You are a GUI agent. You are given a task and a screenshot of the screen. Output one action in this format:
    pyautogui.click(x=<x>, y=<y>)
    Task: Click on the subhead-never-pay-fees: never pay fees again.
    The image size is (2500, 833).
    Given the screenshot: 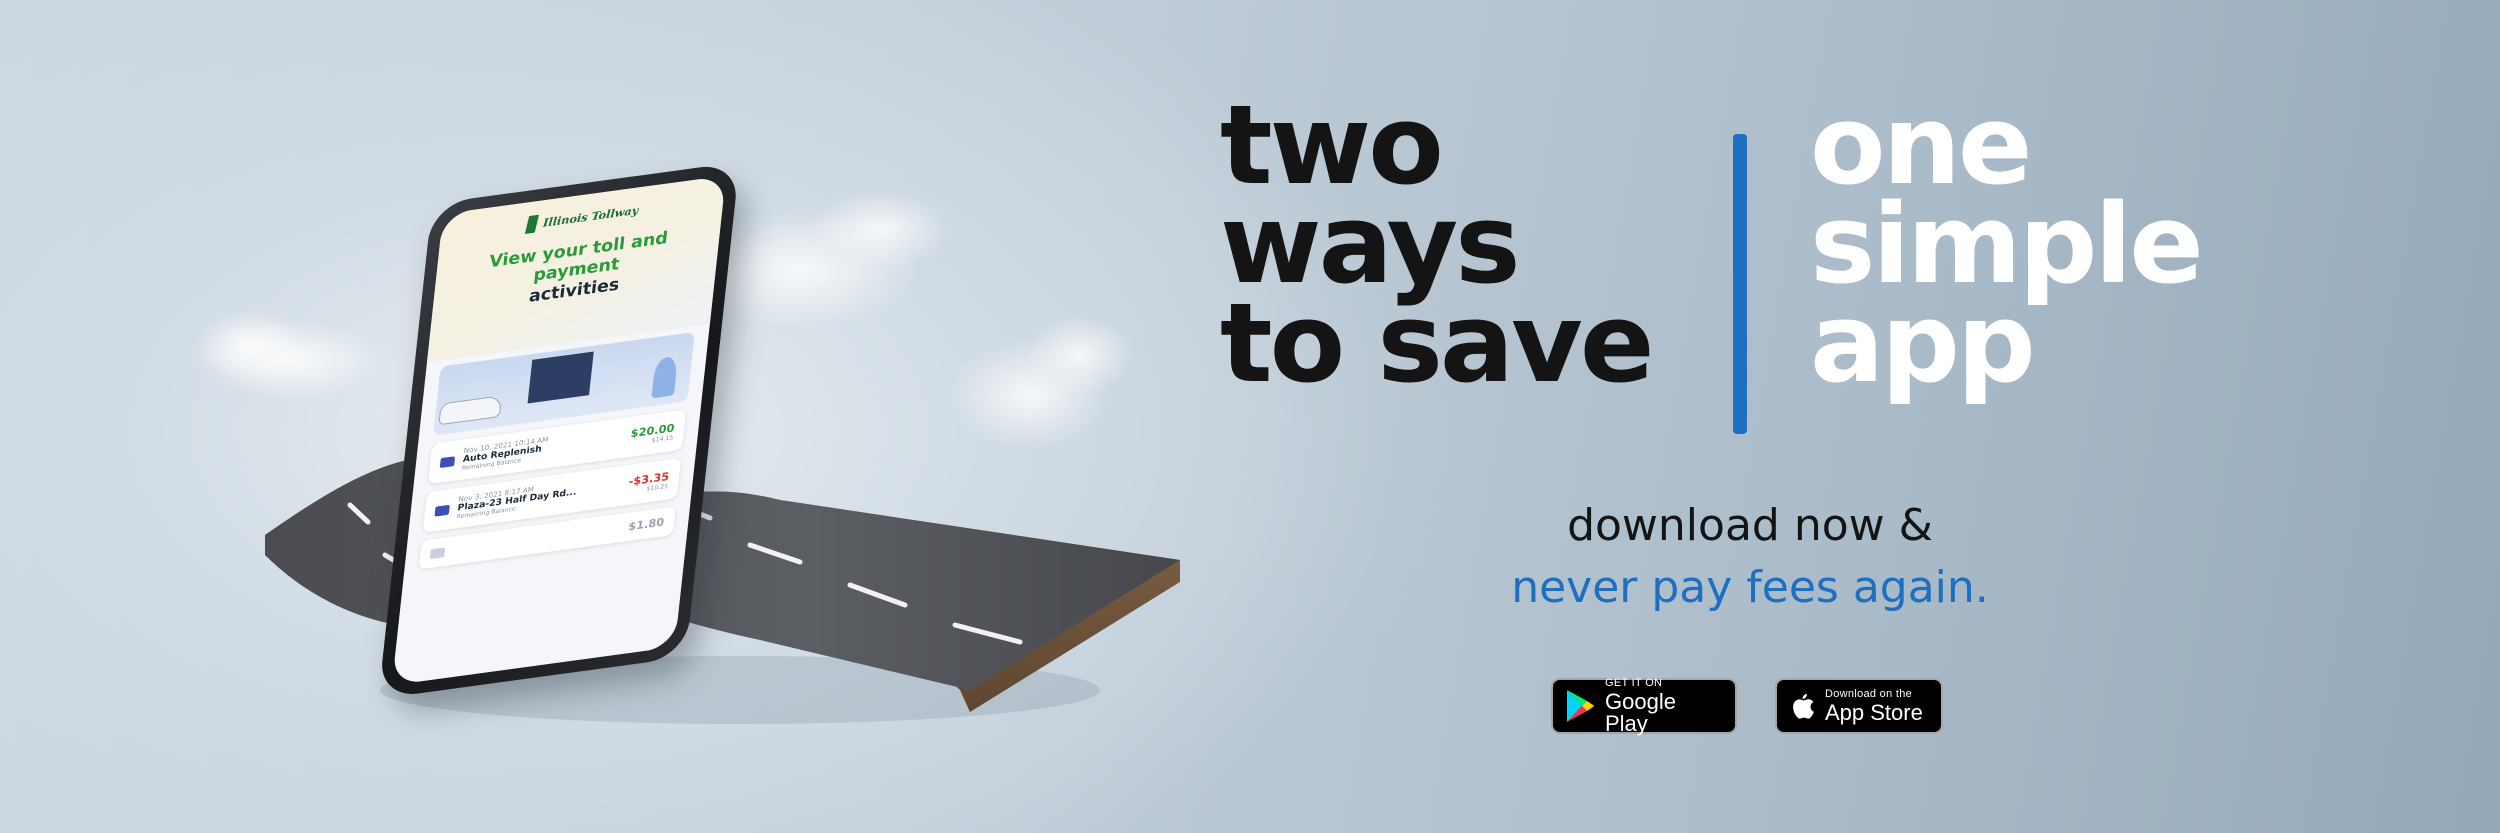 What is the action you would take?
    pyautogui.click(x=1750, y=587)
    